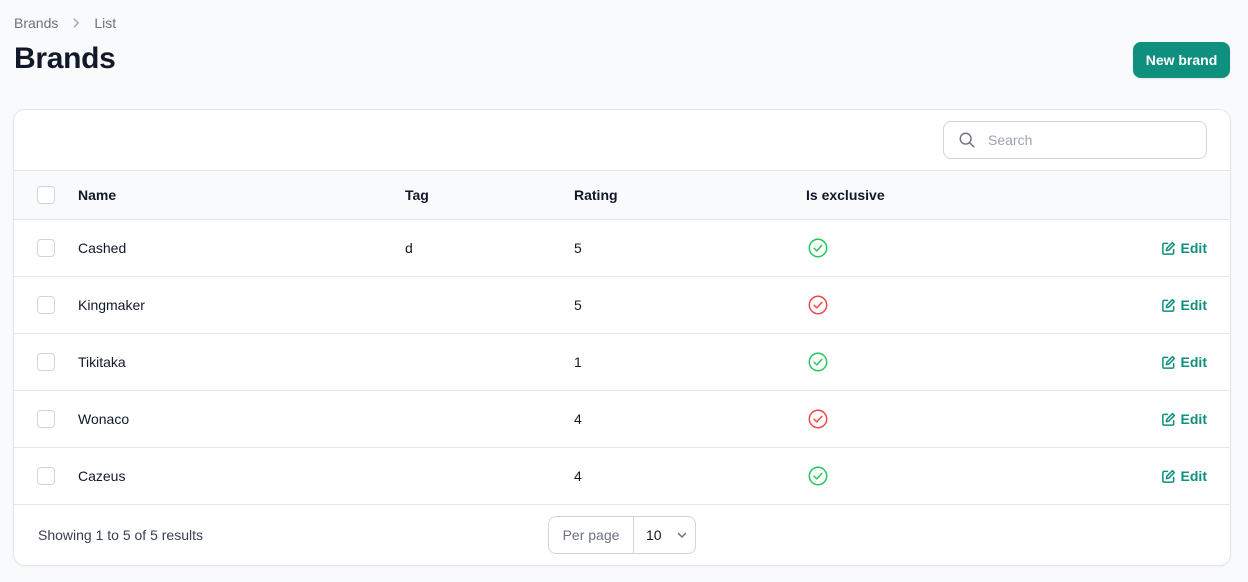 The width and height of the screenshot is (1248, 582). Describe the element at coordinates (622, 195) in the screenshot. I see `table-header-row: Name Tag Rating Is exclusive` at that location.